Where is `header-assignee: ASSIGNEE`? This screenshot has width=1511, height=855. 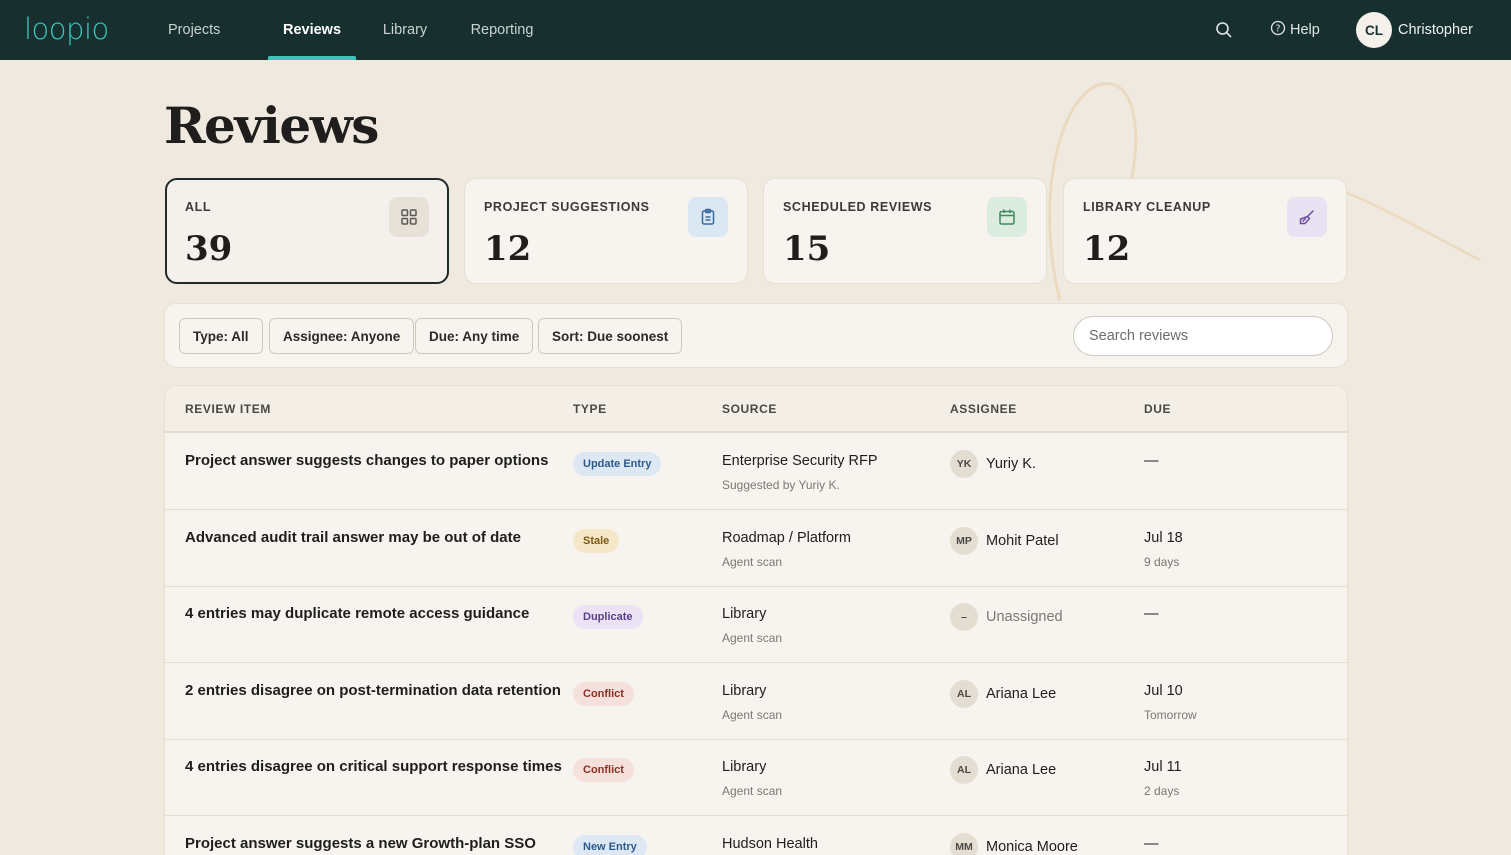 header-assignee: ASSIGNEE is located at coordinates (983, 409).